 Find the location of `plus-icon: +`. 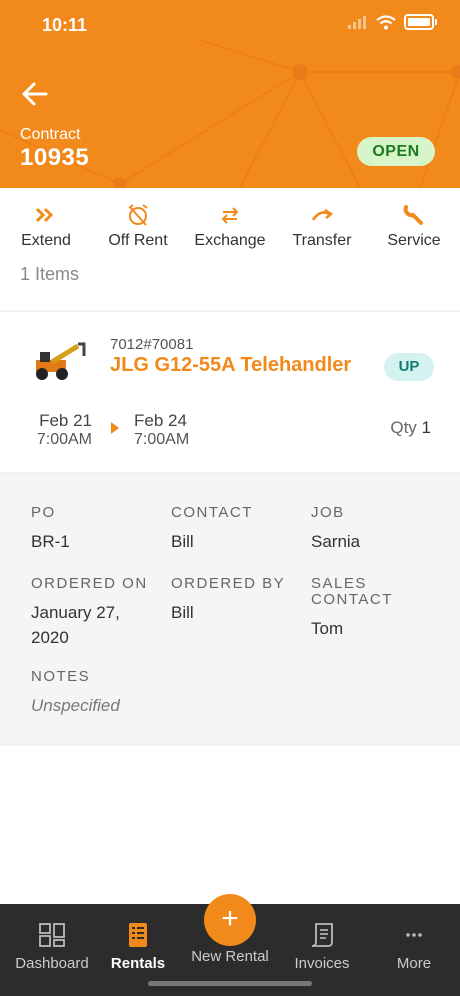

plus-icon: + is located at coordinates (230, 918).